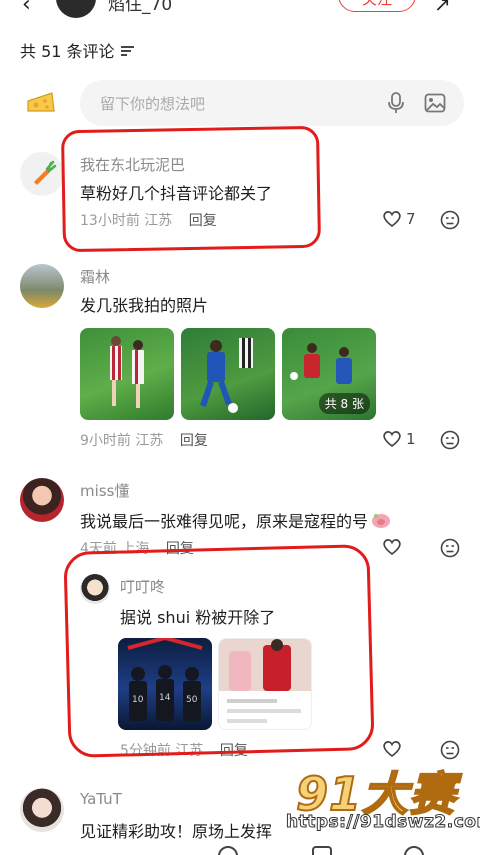  Describe the element at coordinates (104, 490) in the screenshot. I see `comment-username: miss懂` at that location.